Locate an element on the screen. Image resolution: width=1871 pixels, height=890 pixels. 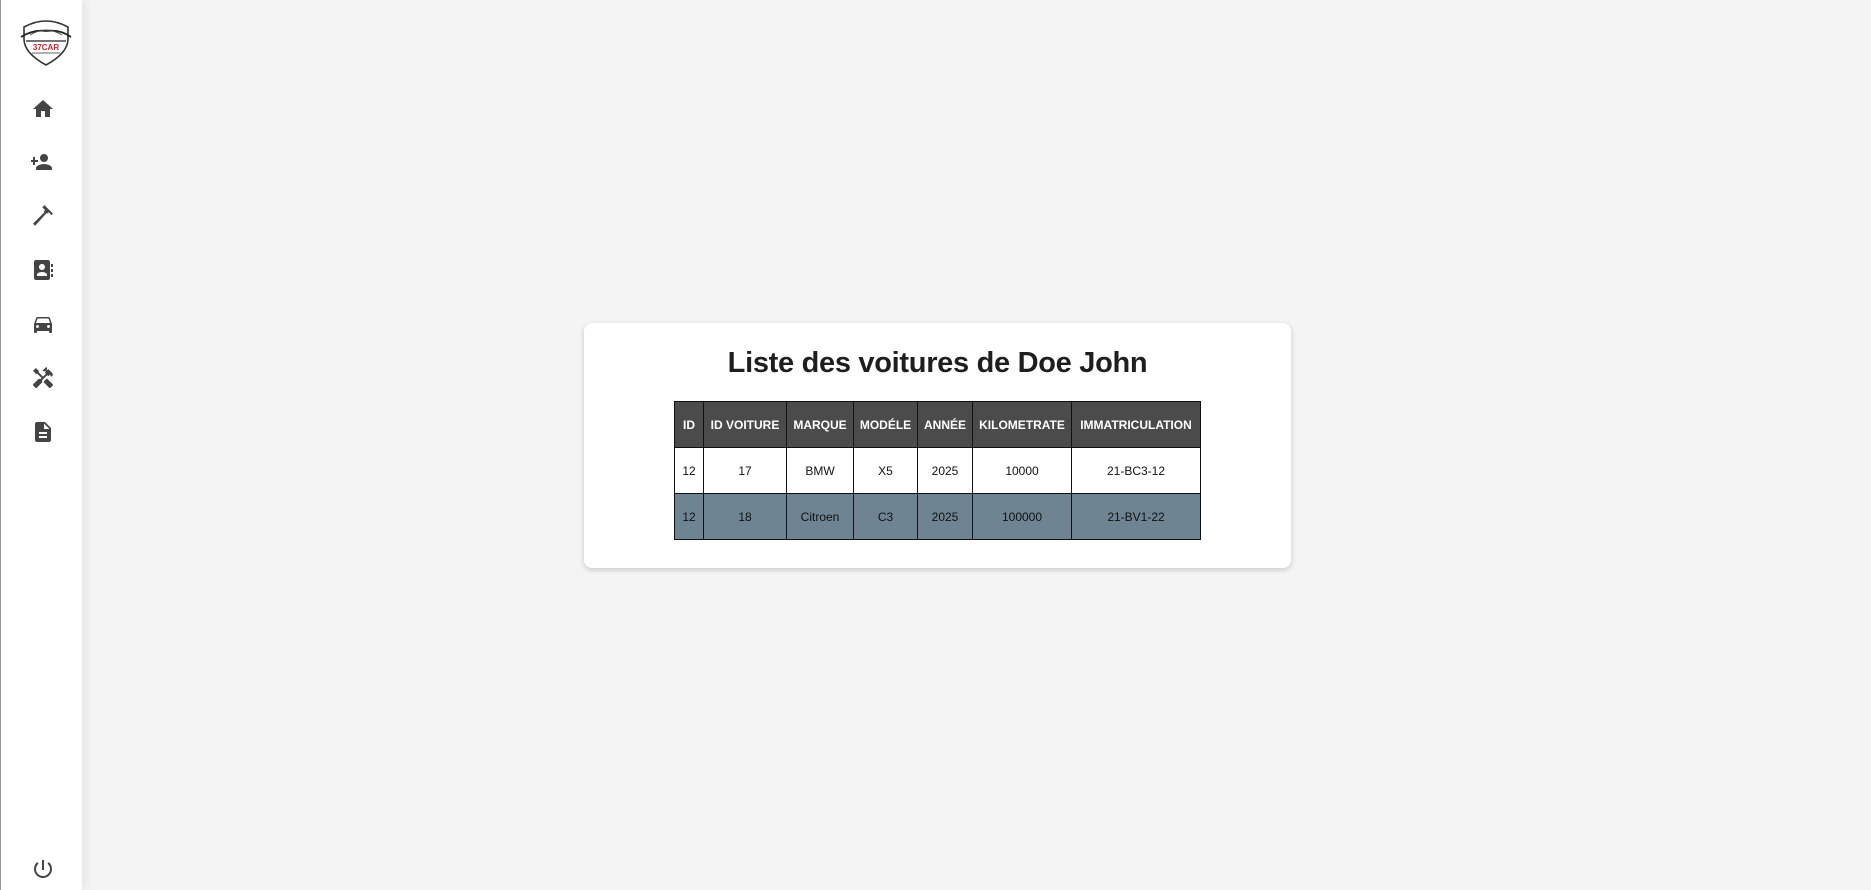
hammer-icon is located at coordinates (43, 215).